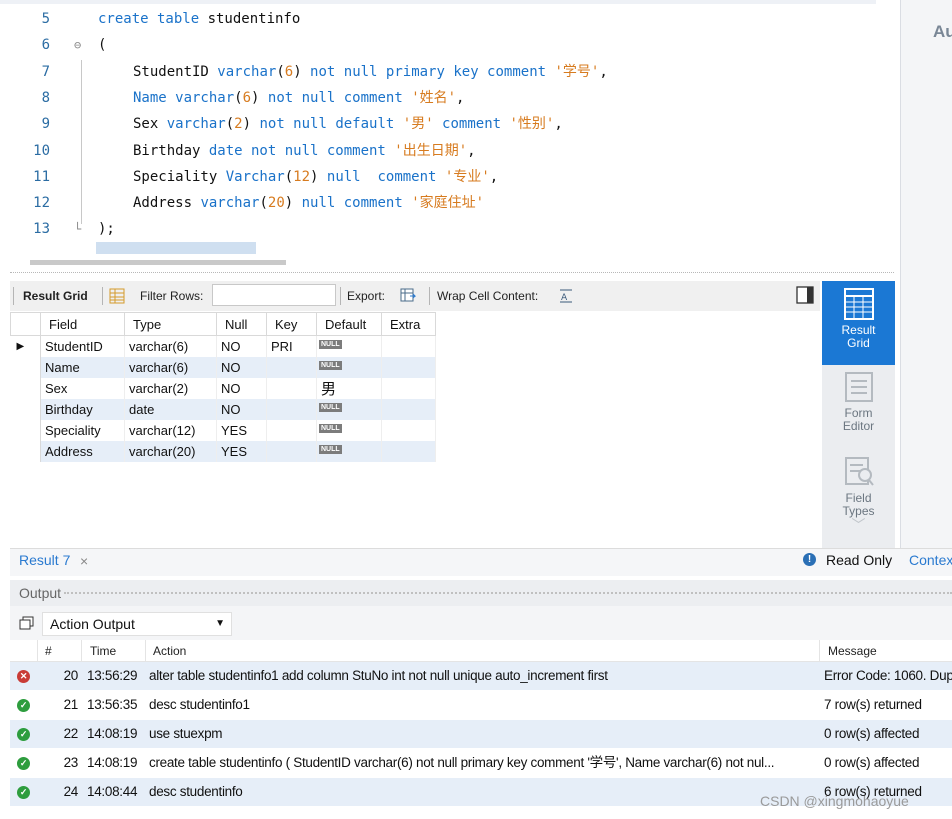  Describe the element at coordinates (81, 229) in the screenshot. I see `fold-toggle-icon: └` at that location.